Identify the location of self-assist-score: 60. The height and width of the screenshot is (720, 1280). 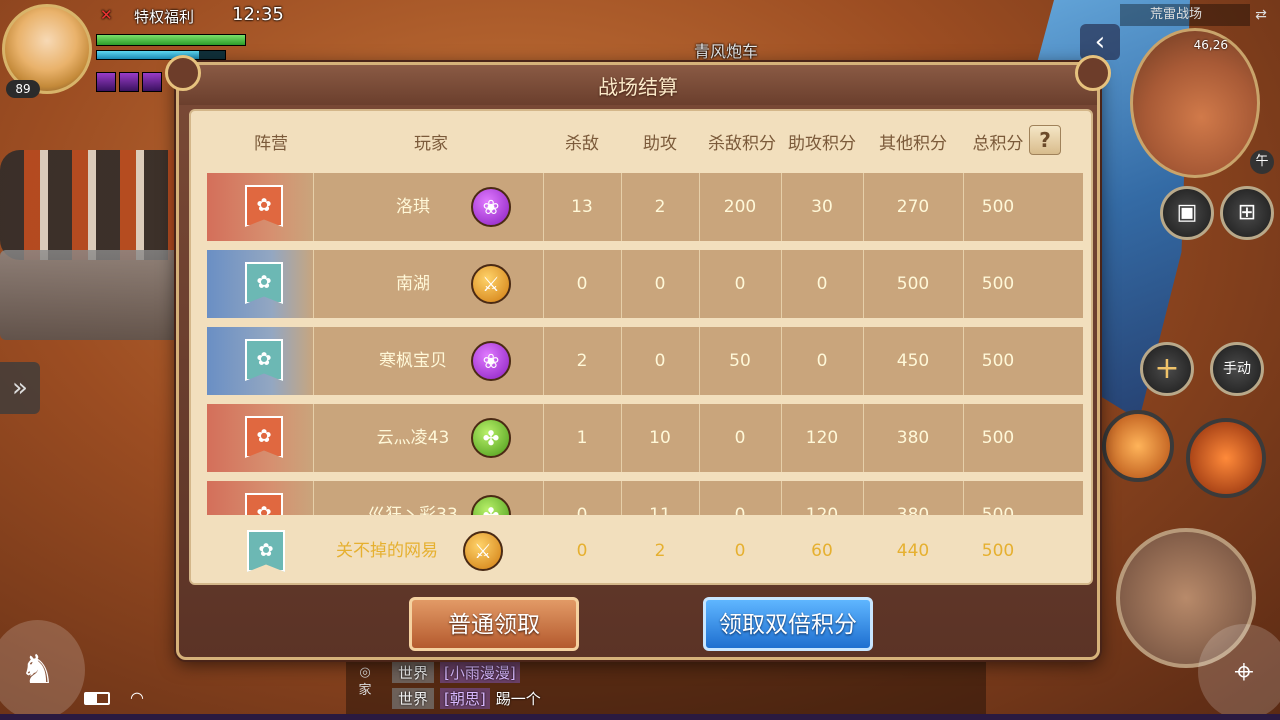
(822, 551).